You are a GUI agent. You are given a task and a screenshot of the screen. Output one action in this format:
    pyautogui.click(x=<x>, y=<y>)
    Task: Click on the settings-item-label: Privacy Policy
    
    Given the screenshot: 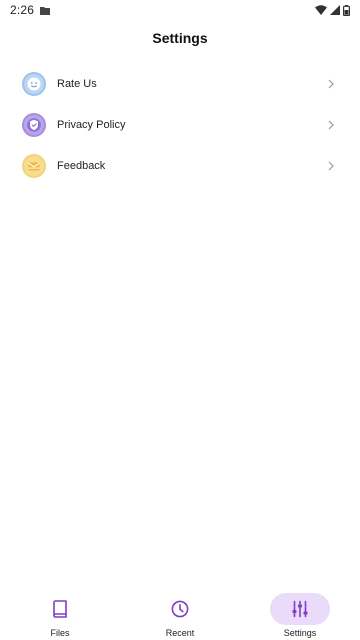 What is the action you would take?
    pyautogui.click(x=91, y=124)
    